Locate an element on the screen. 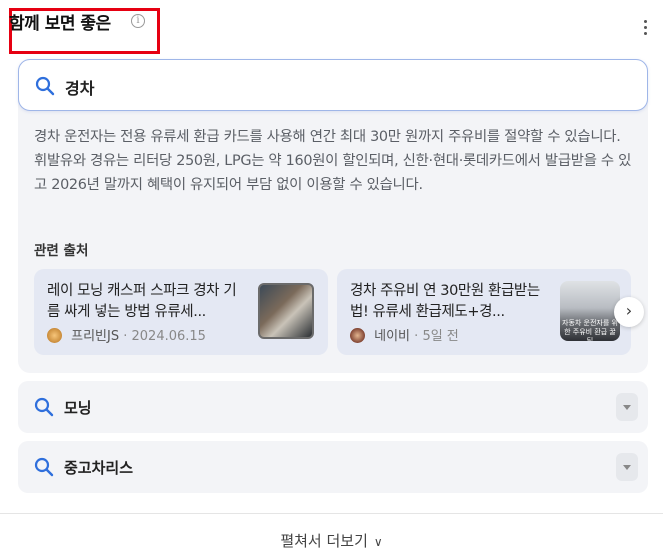 The image size is (663, 551). source-thumbnail is located at coordinates (286, 311).